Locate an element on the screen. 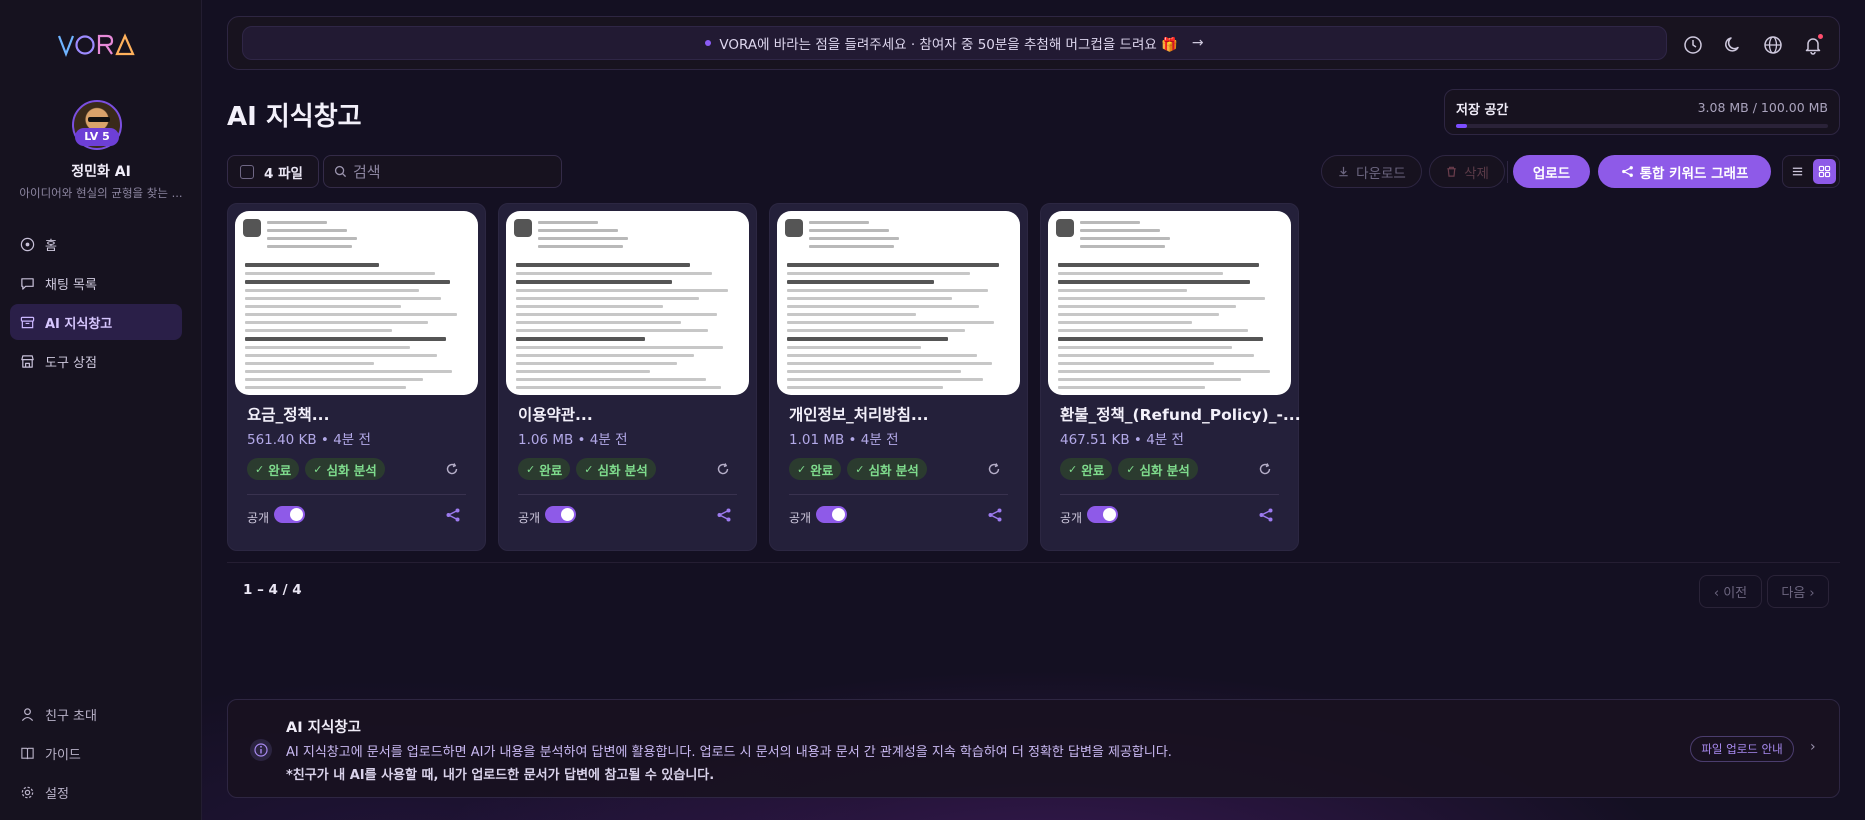 The height and width of the screenshot is (820, 1865). sidebar-item-store: 도구 상점 is located at coordinates (96, 361).